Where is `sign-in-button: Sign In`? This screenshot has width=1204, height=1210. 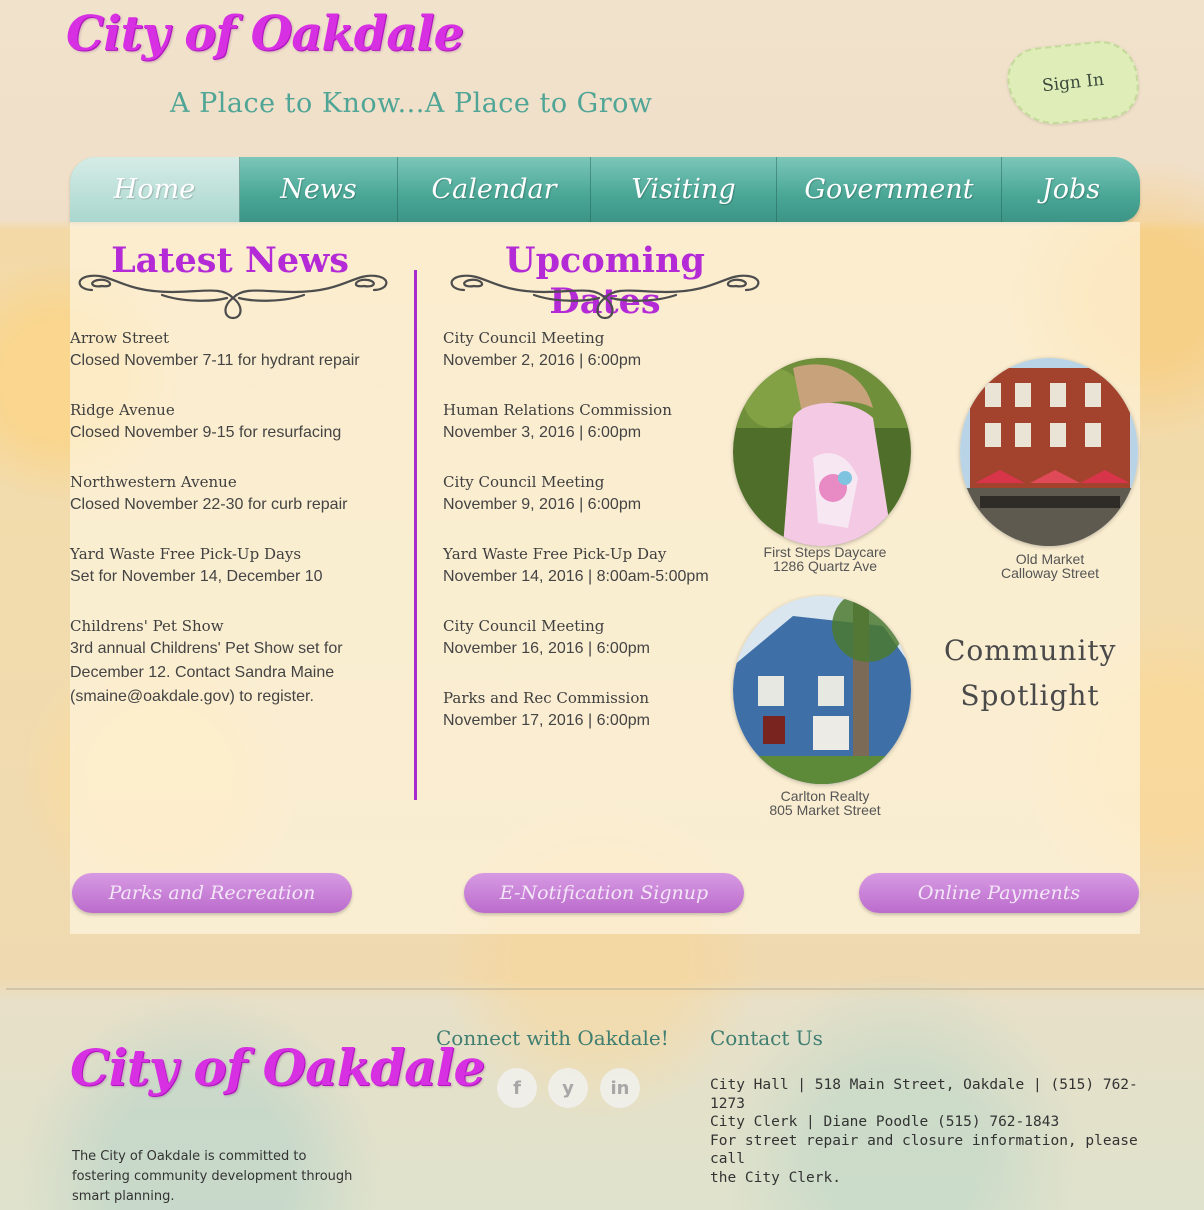 sign-in-button: Sign In is located at coordinates (1073, 83).